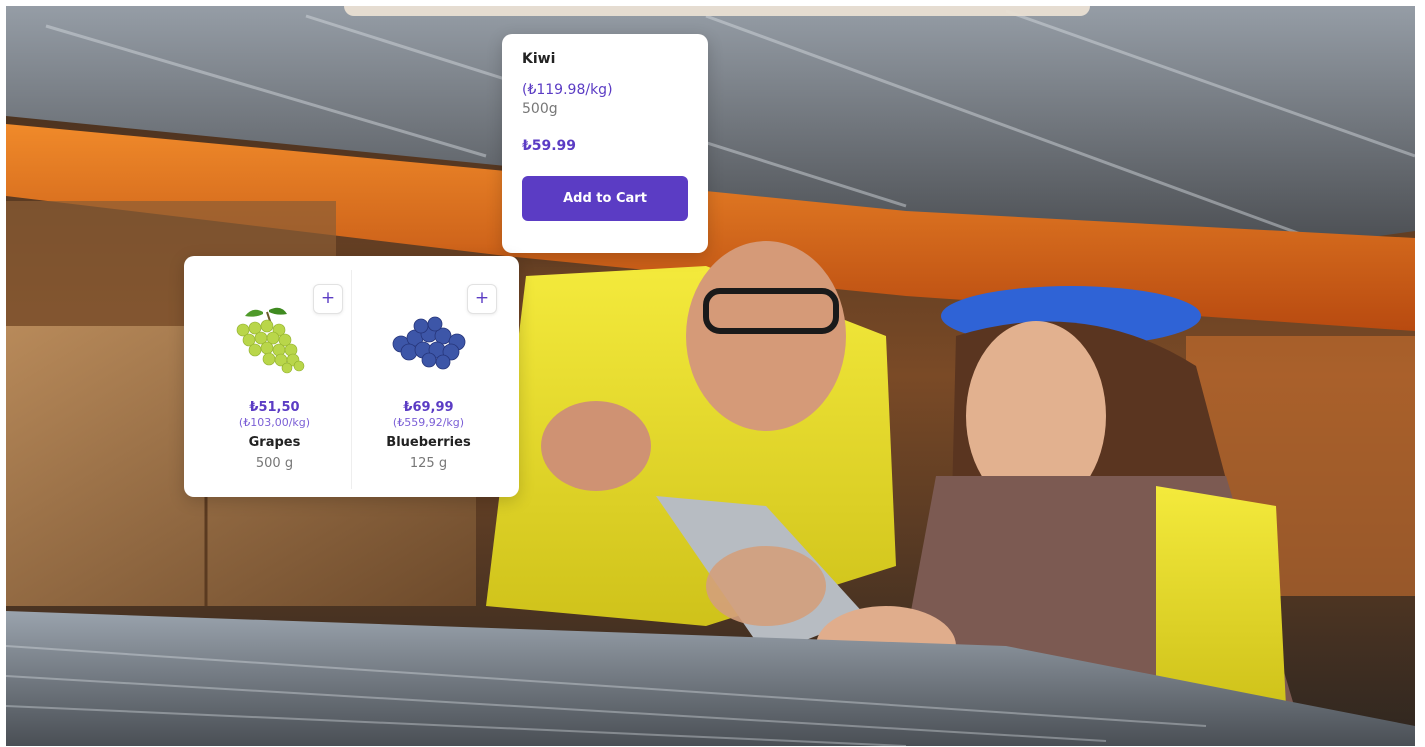 Image resolution: width=1425 pixels, height=747 pixels. I want to click on product-weight: 500 g, so click(274, 463).